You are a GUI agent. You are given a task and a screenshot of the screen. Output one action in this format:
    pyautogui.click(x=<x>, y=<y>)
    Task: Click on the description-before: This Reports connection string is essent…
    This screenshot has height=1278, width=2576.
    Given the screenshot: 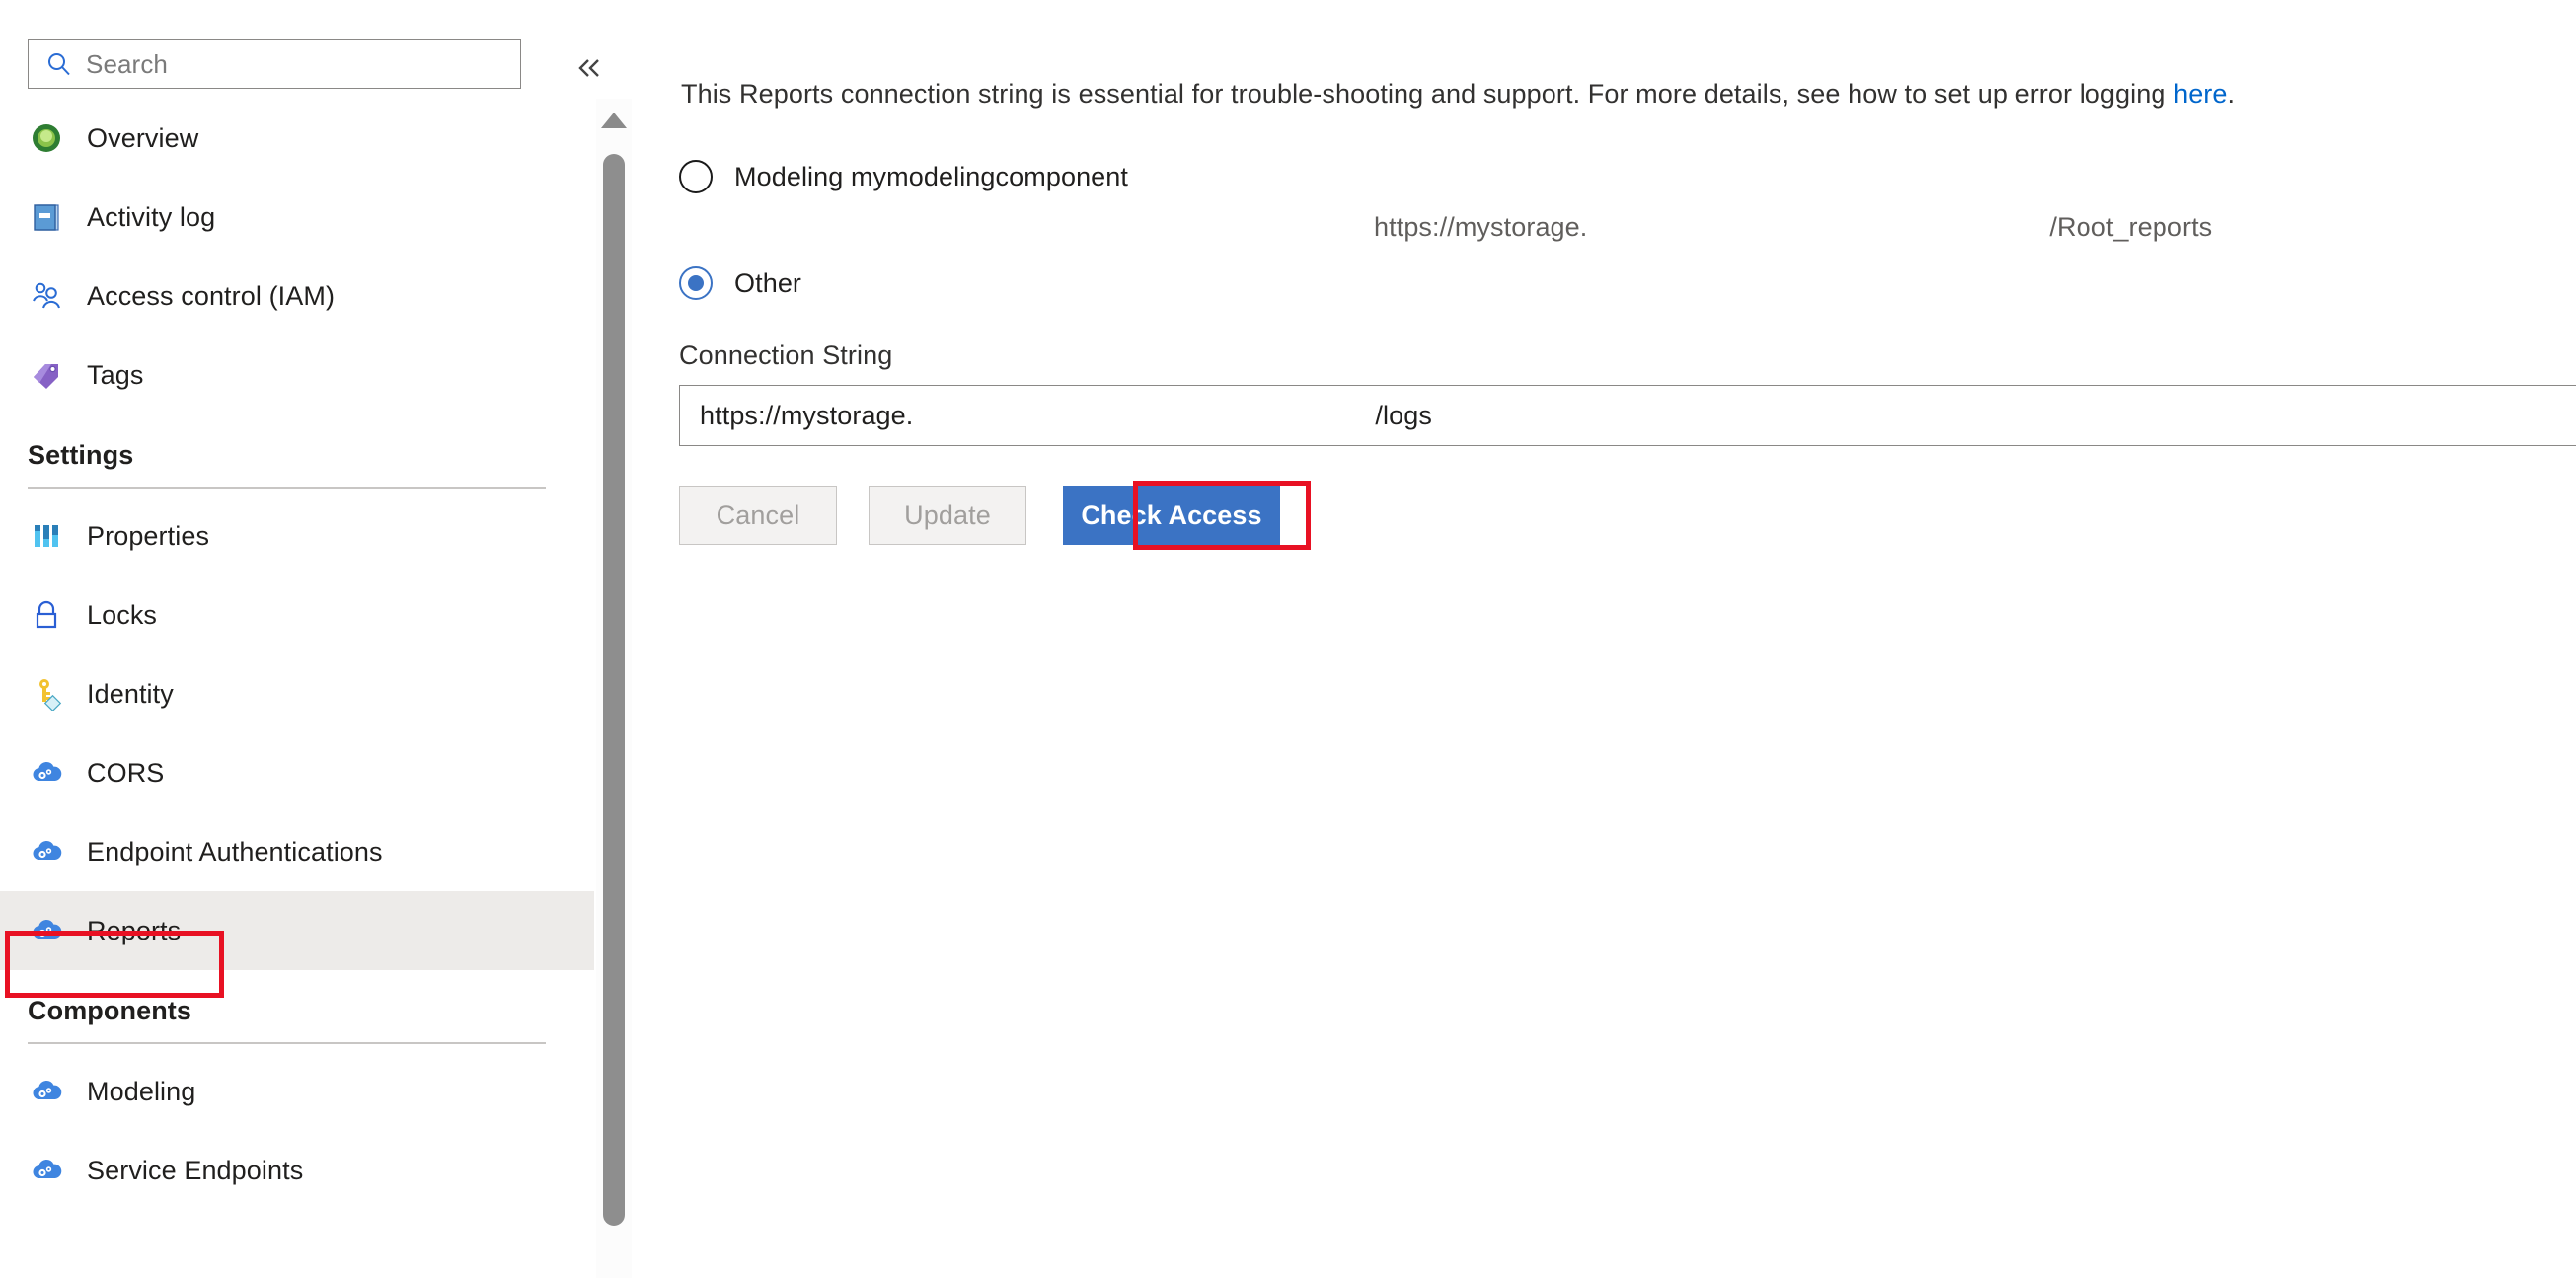 What is the action you would take?
    pyautogui.click(x=1427, y=94)
    